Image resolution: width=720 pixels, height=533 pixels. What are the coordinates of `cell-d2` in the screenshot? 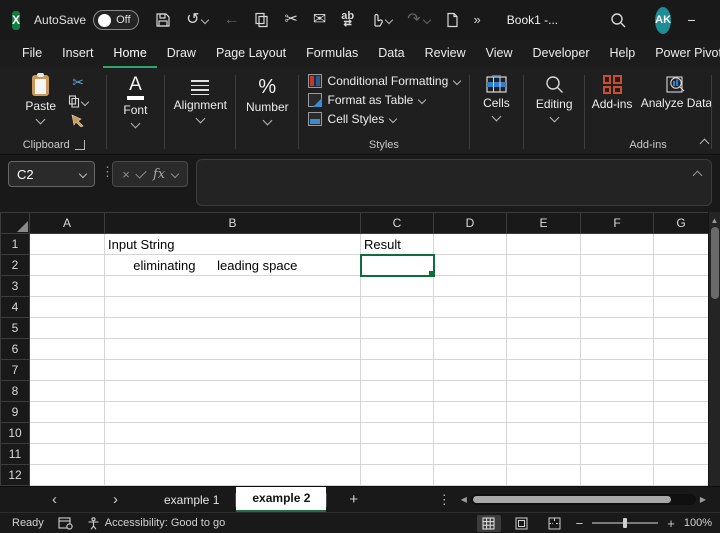 It's located at (470, 265).